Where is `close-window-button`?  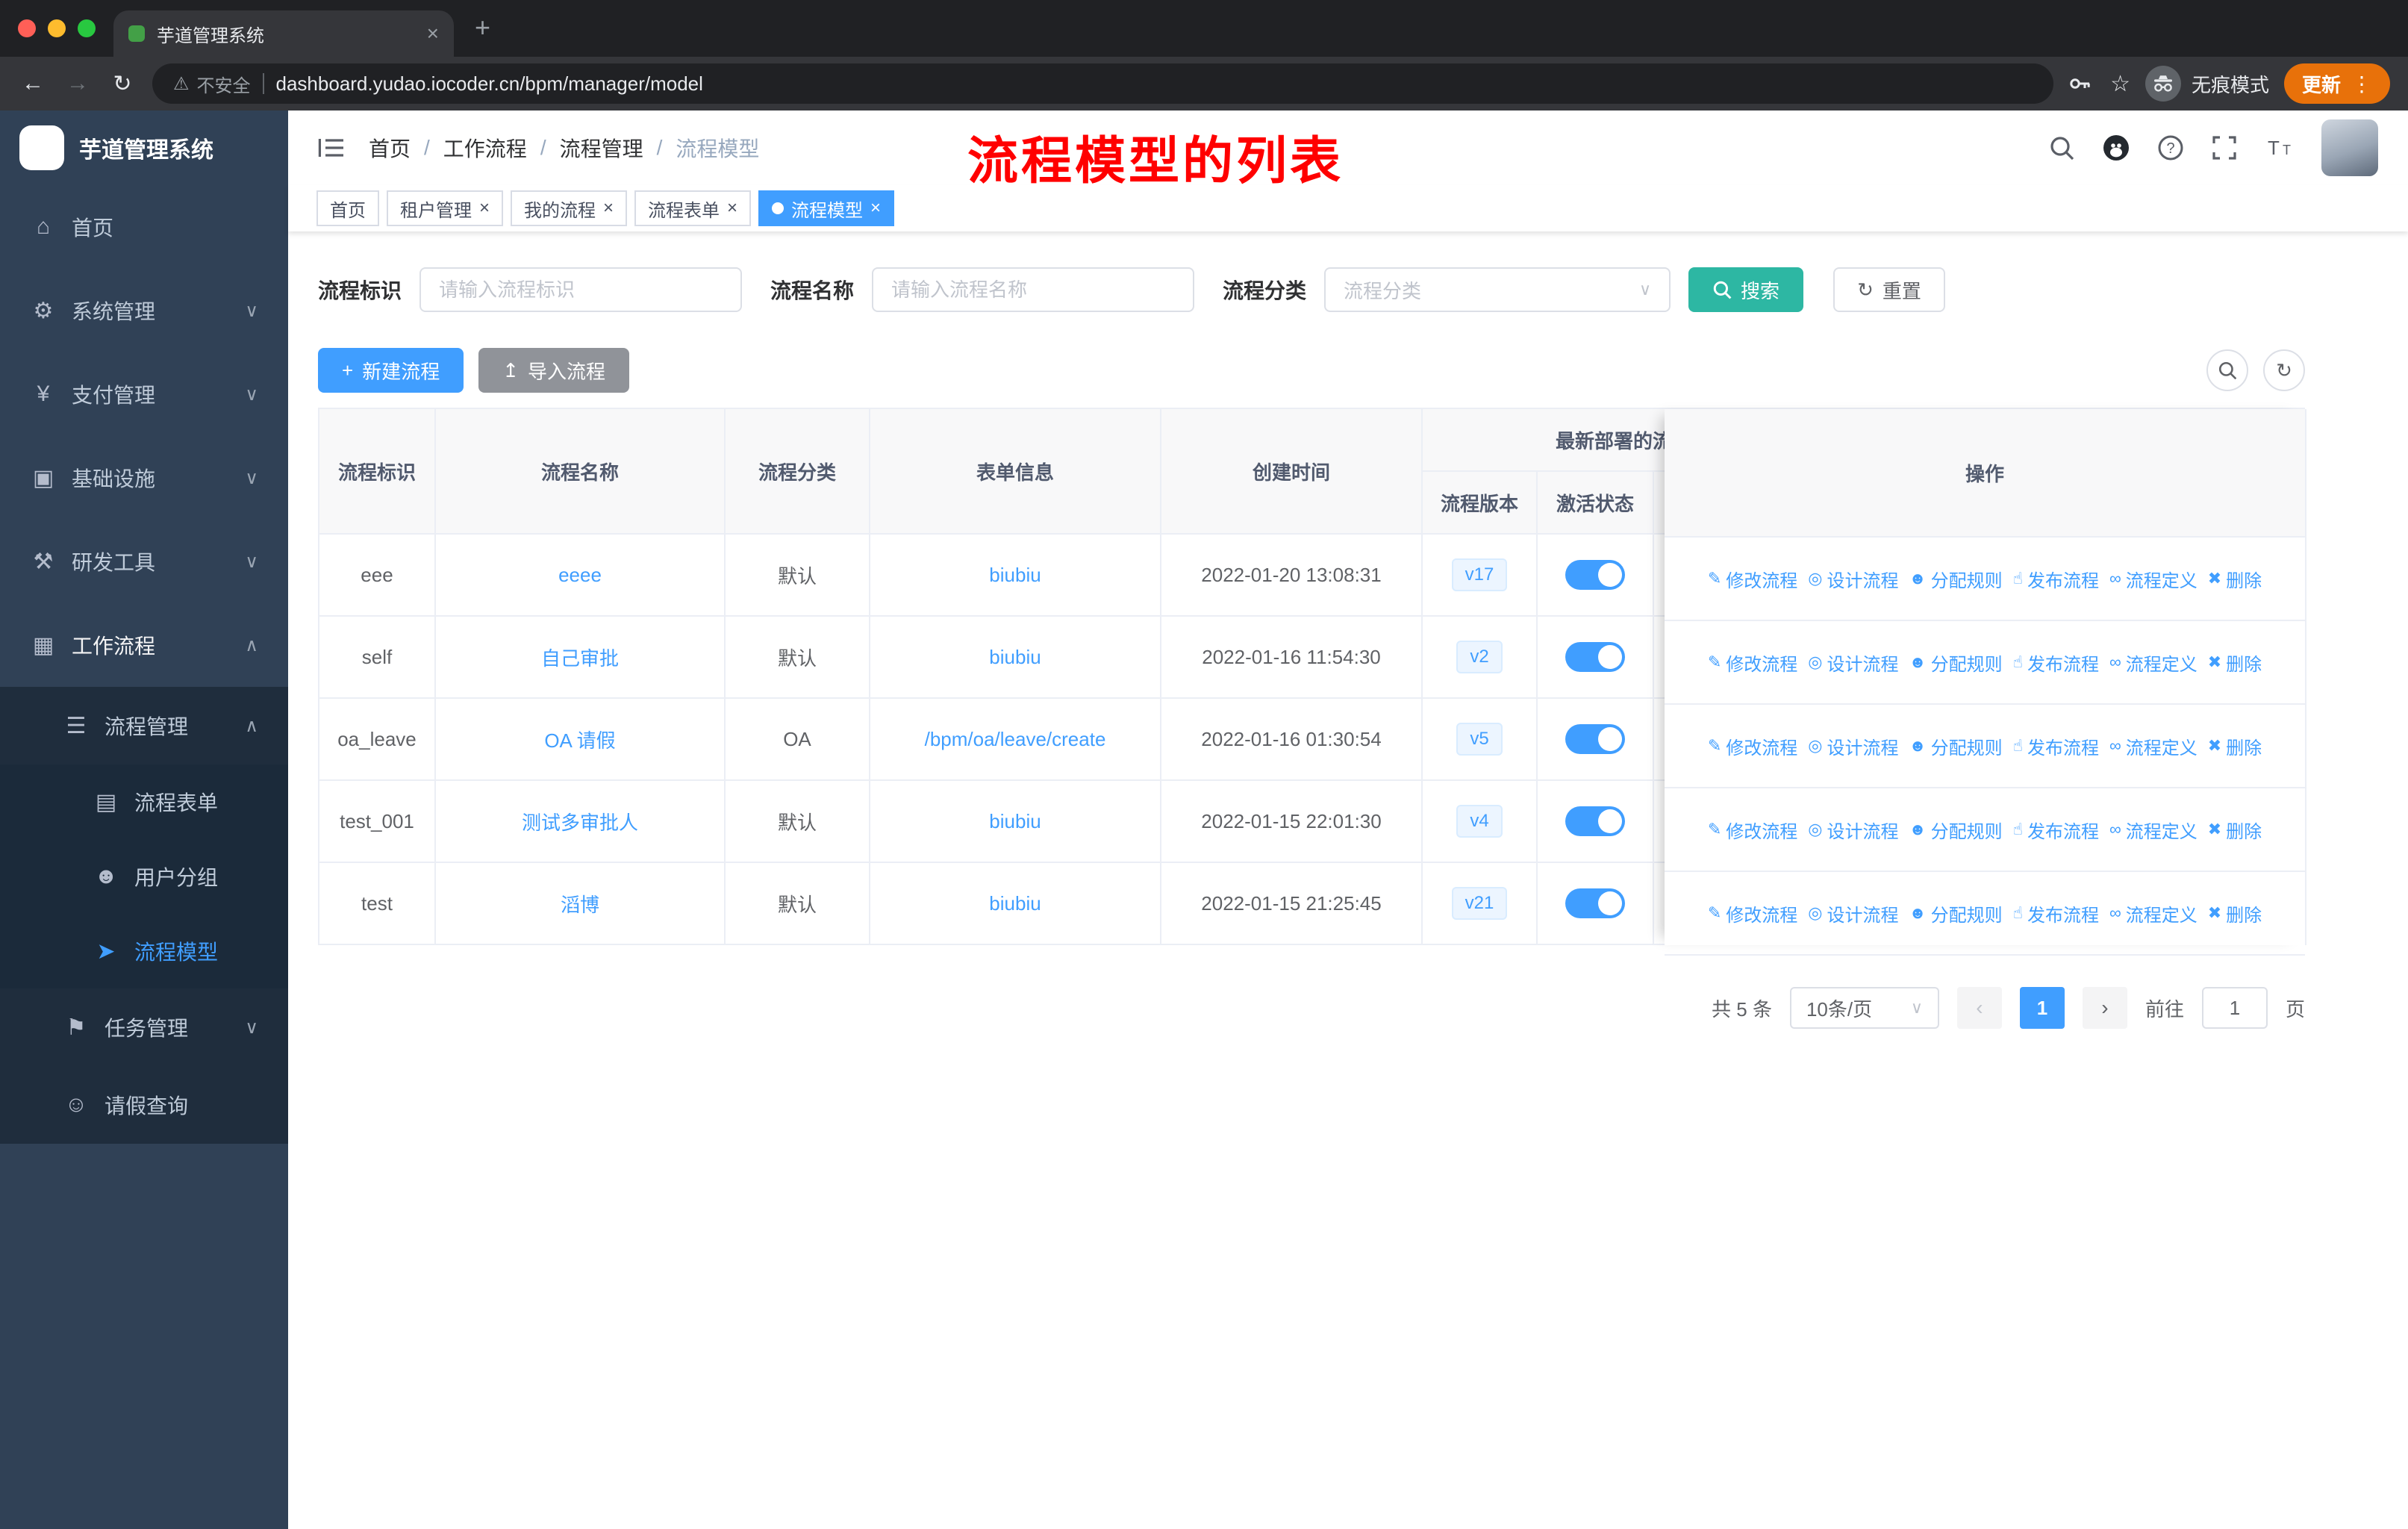
close-window-button is located at coordinates (27, 28).